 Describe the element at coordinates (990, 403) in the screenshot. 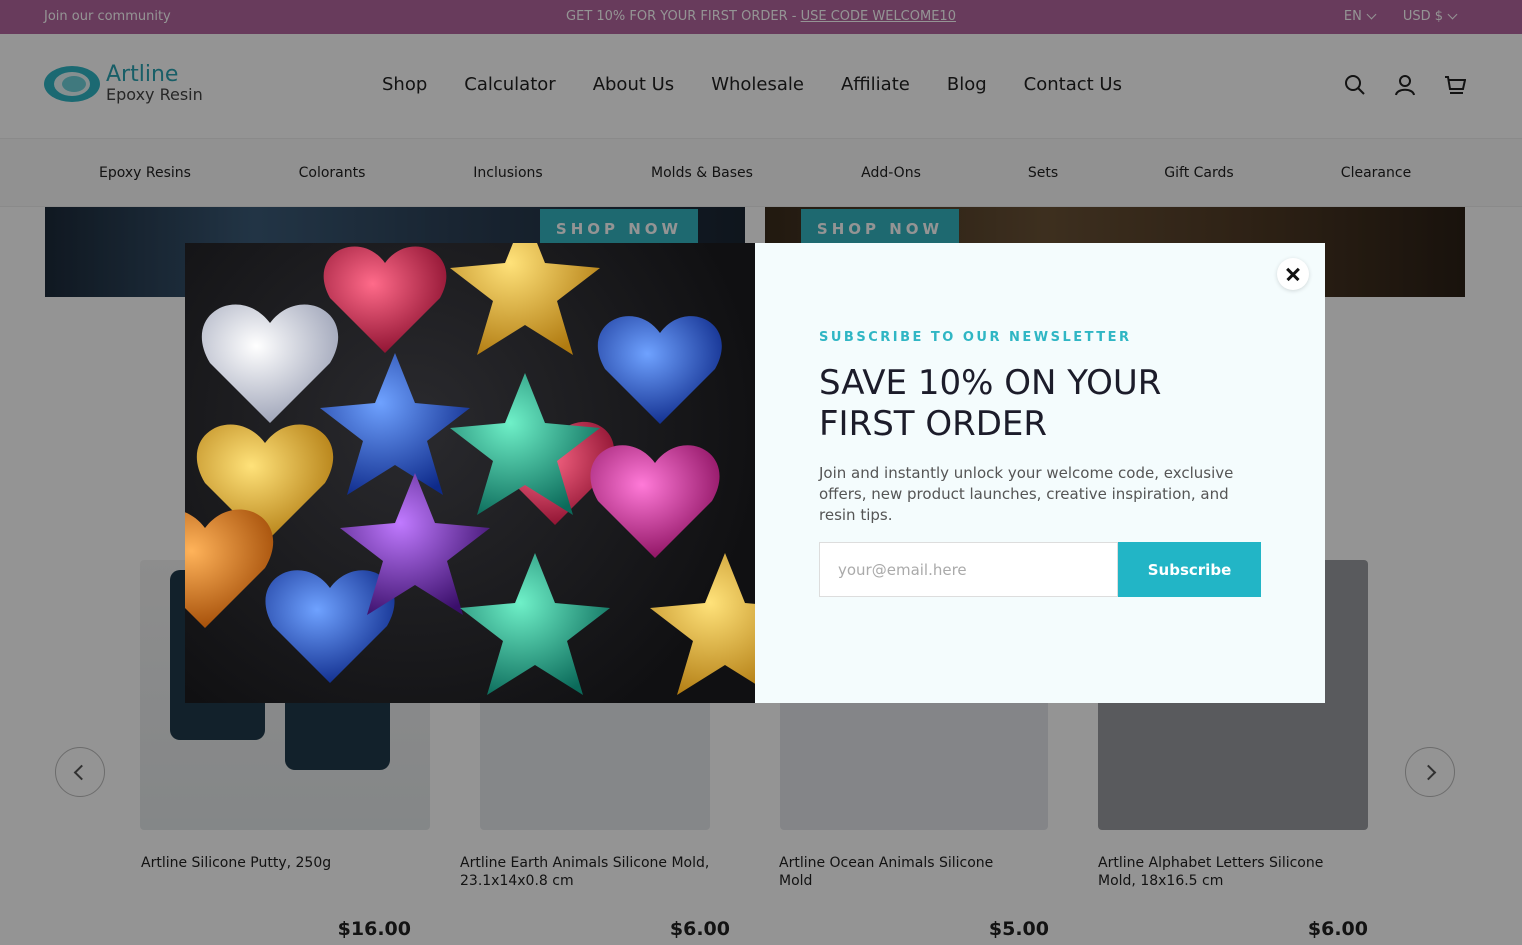

I see `newsletter-headline: SAVE 10% ON YOUR FIRST ORDER` at that location.